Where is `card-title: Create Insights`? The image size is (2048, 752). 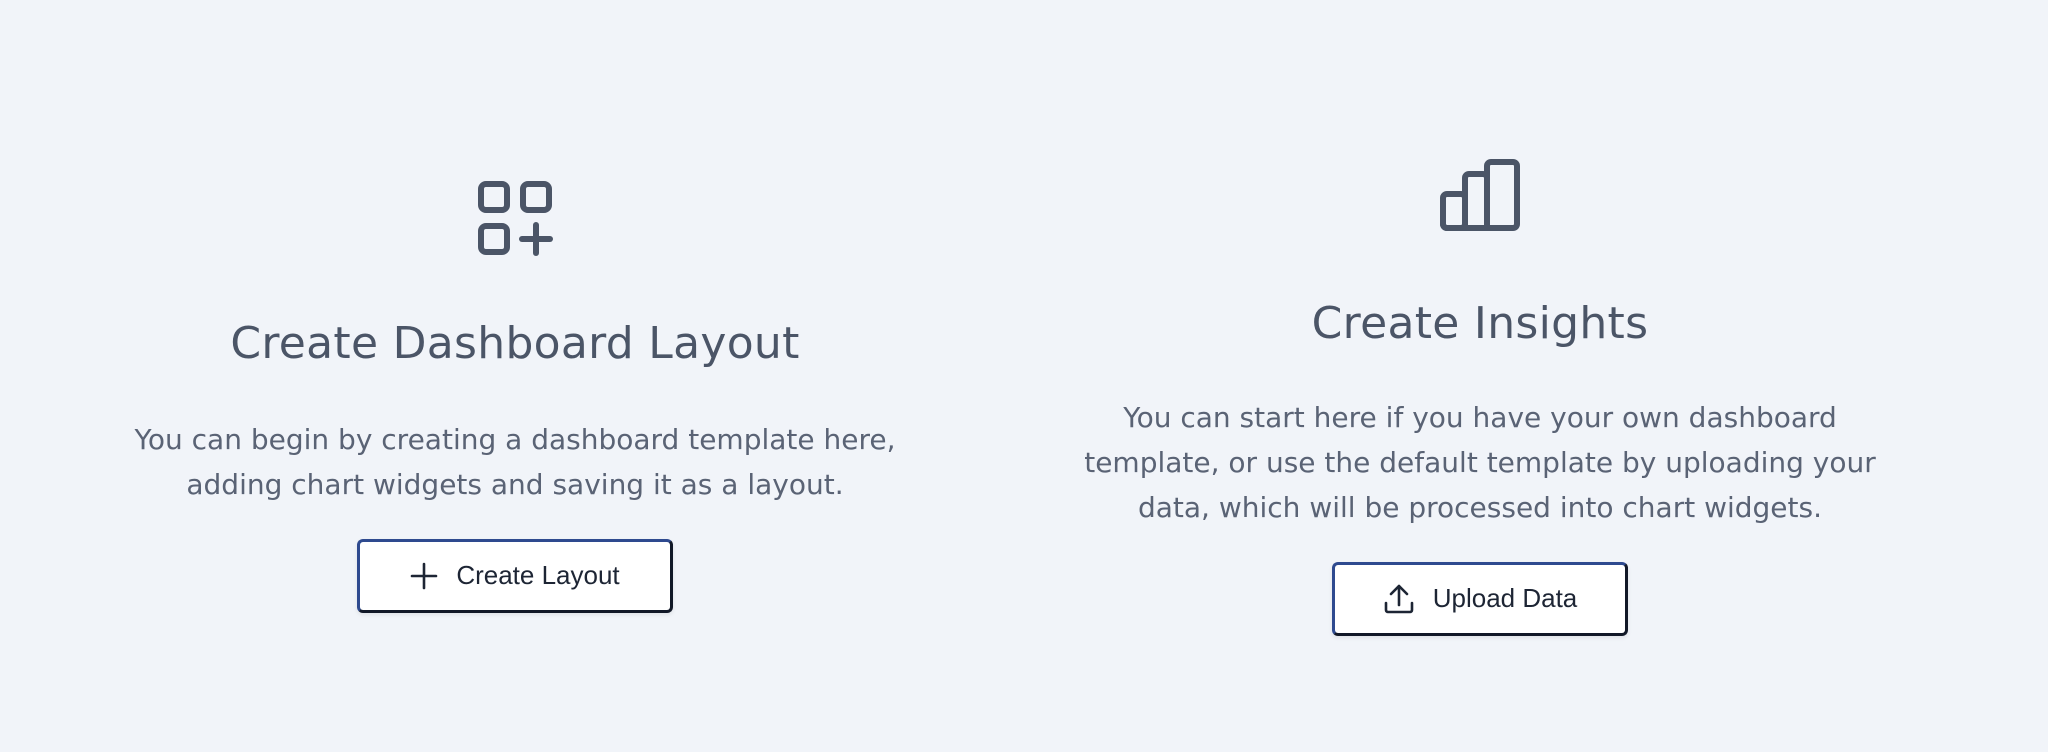
card-title: Create Insights is located at coordinates (1480, 323).